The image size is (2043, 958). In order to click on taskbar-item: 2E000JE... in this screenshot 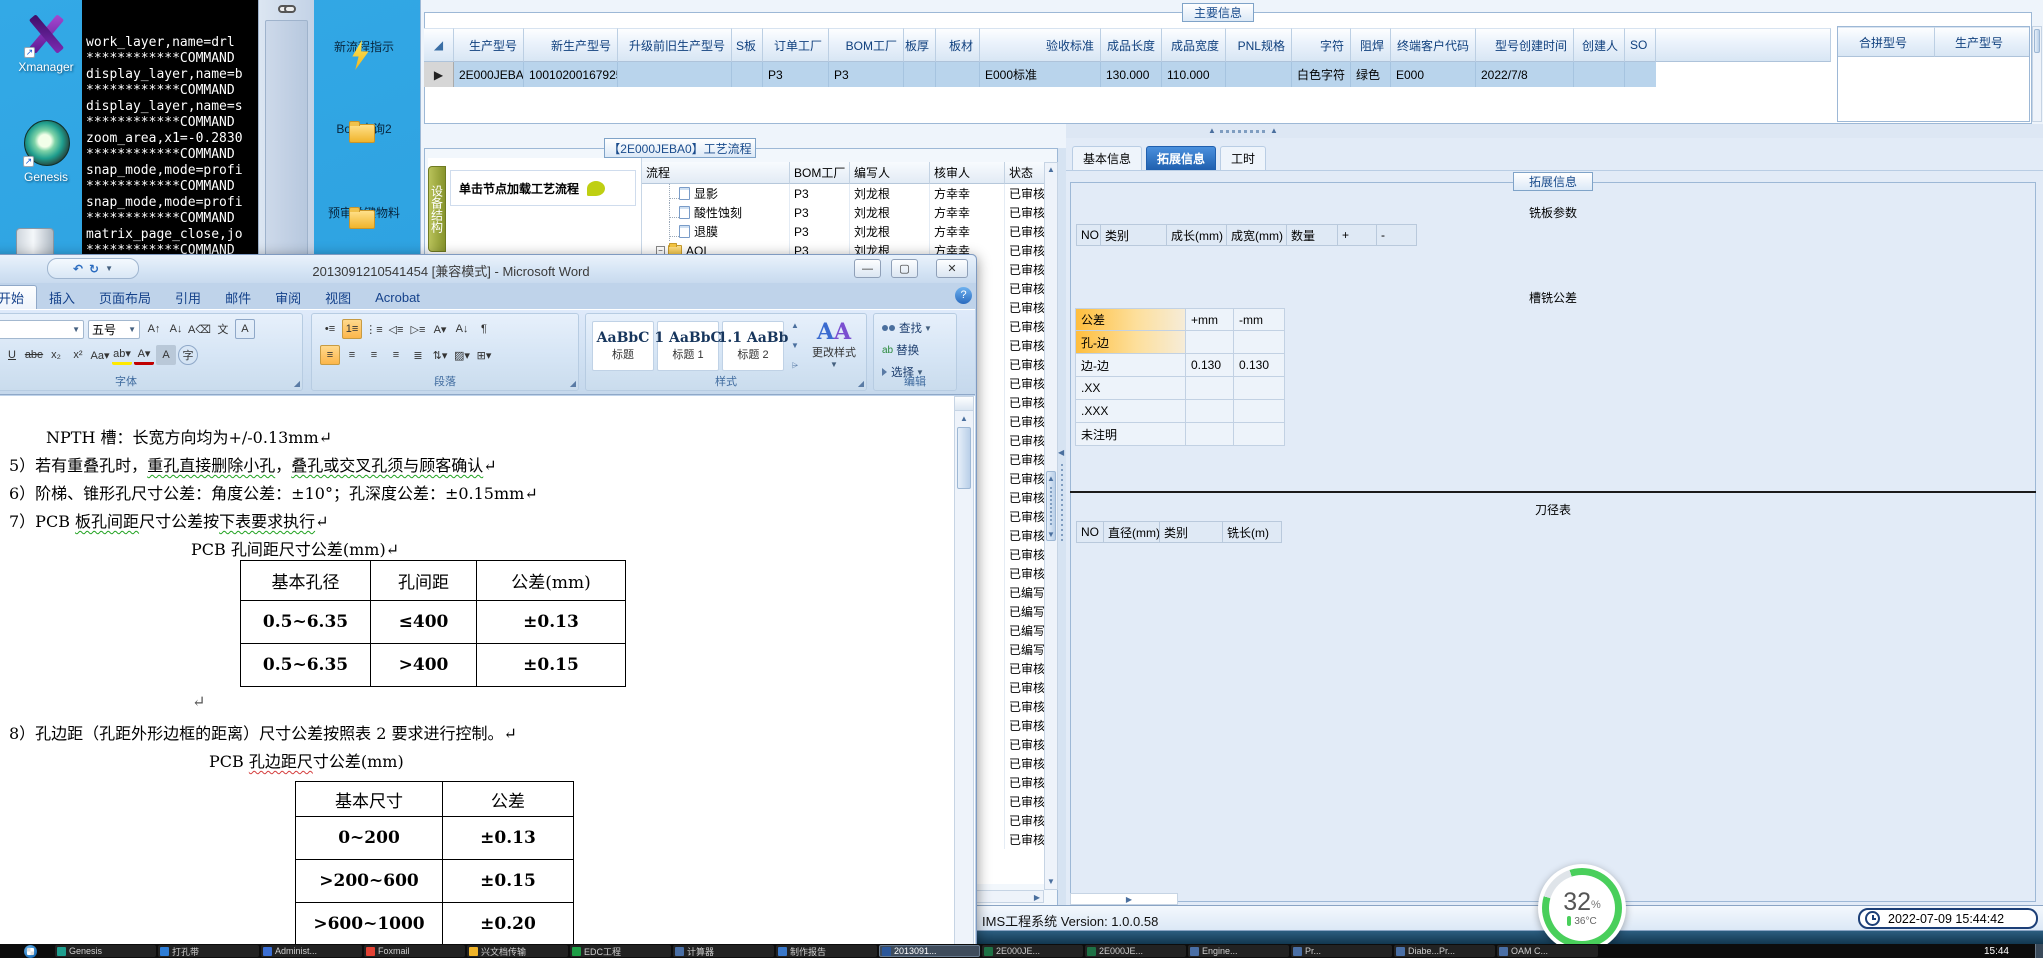, I will do `click(1032, 951)`.